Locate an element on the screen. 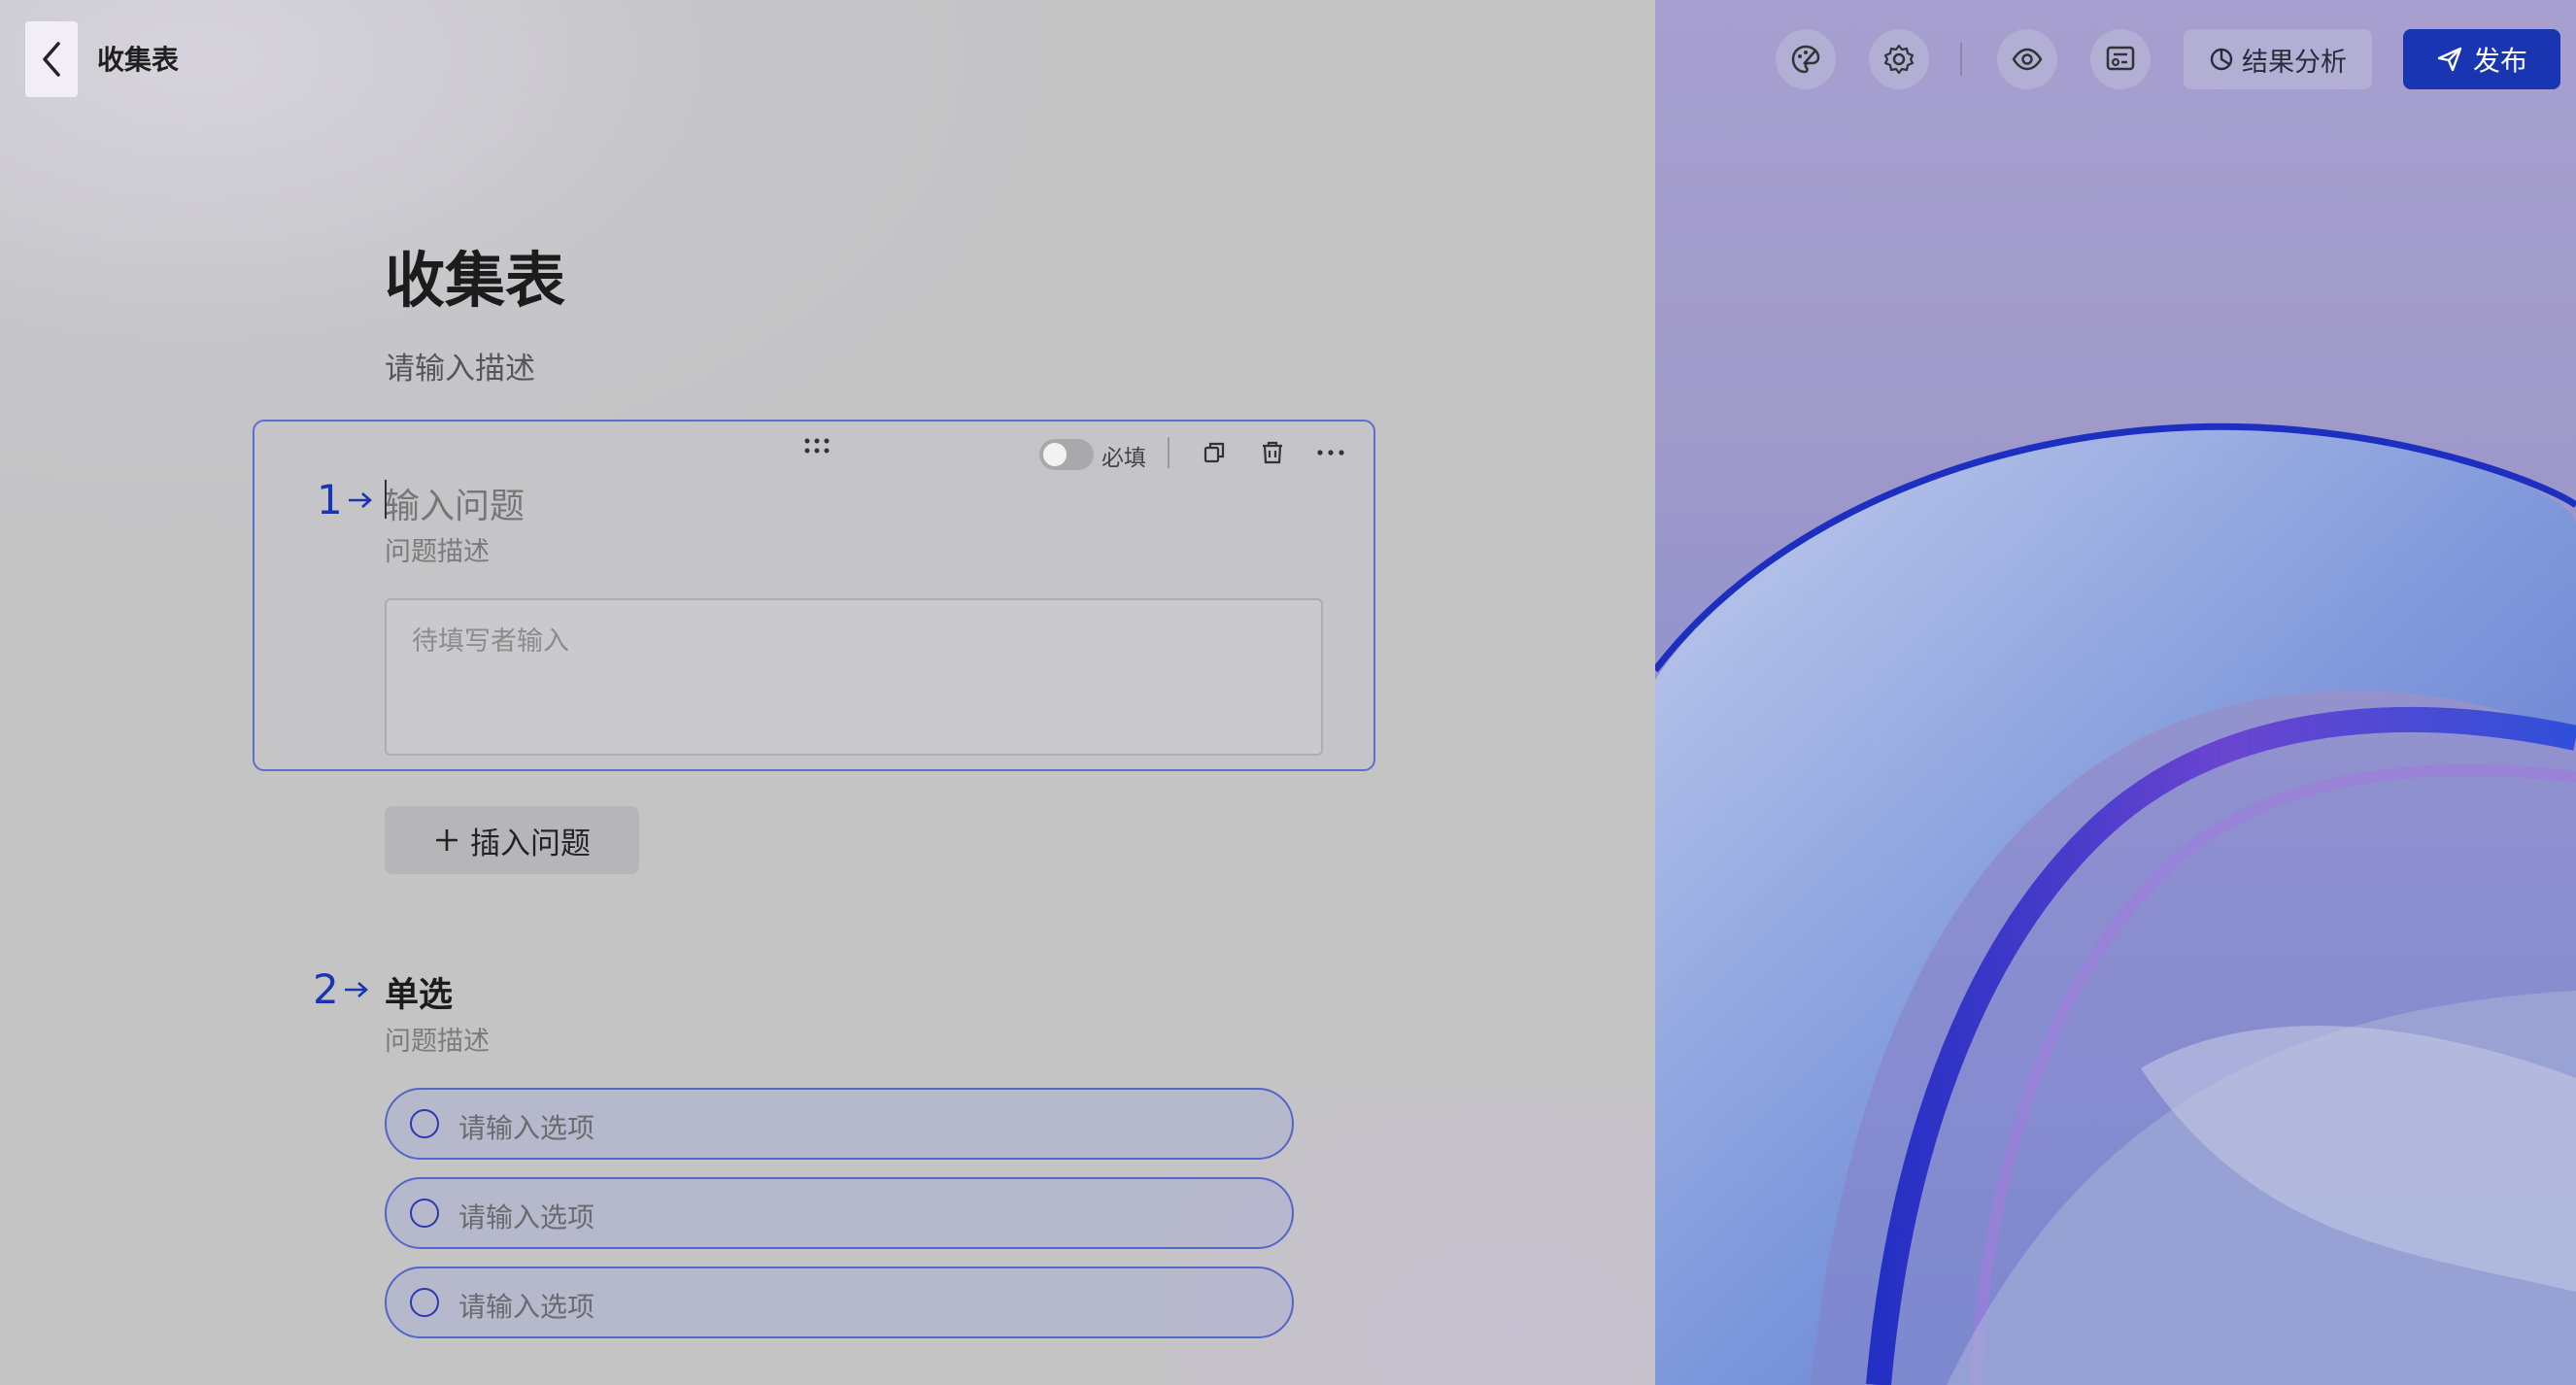 Image resolution: width=2576 pixels, height=1385 pixels. back-button is located at coordinates (51, 59).